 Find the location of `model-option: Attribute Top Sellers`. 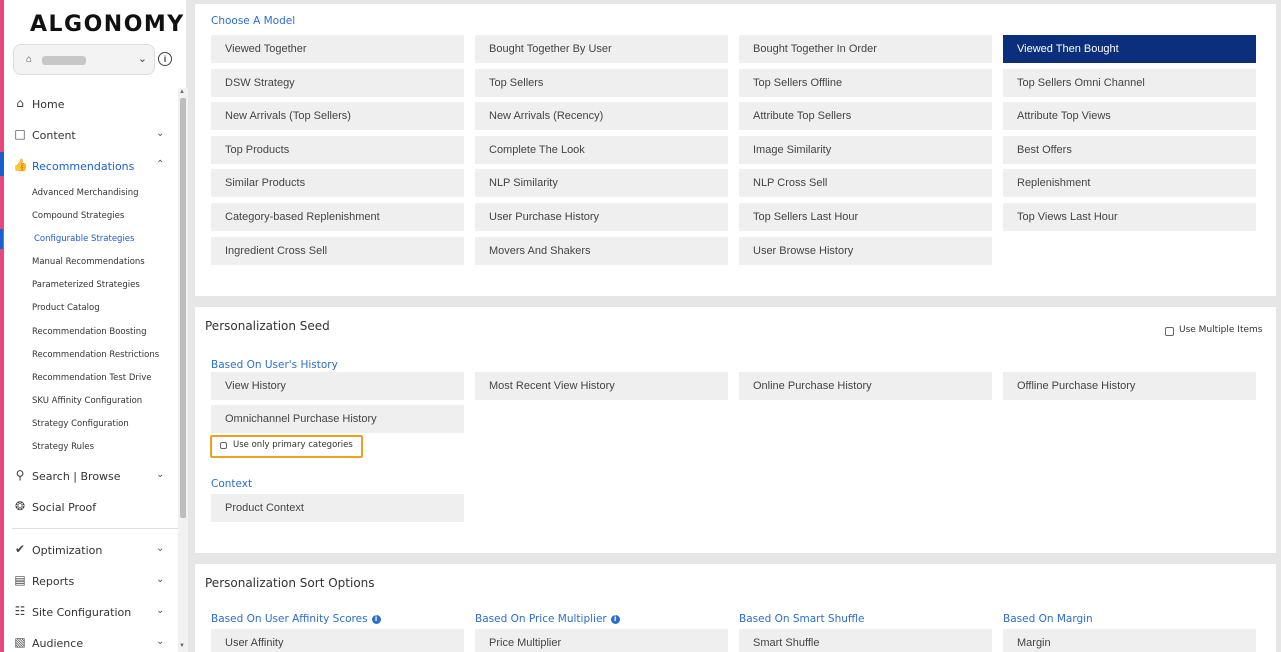

model-option: Attribute Top Sellers is located at coordinates (865, 116).